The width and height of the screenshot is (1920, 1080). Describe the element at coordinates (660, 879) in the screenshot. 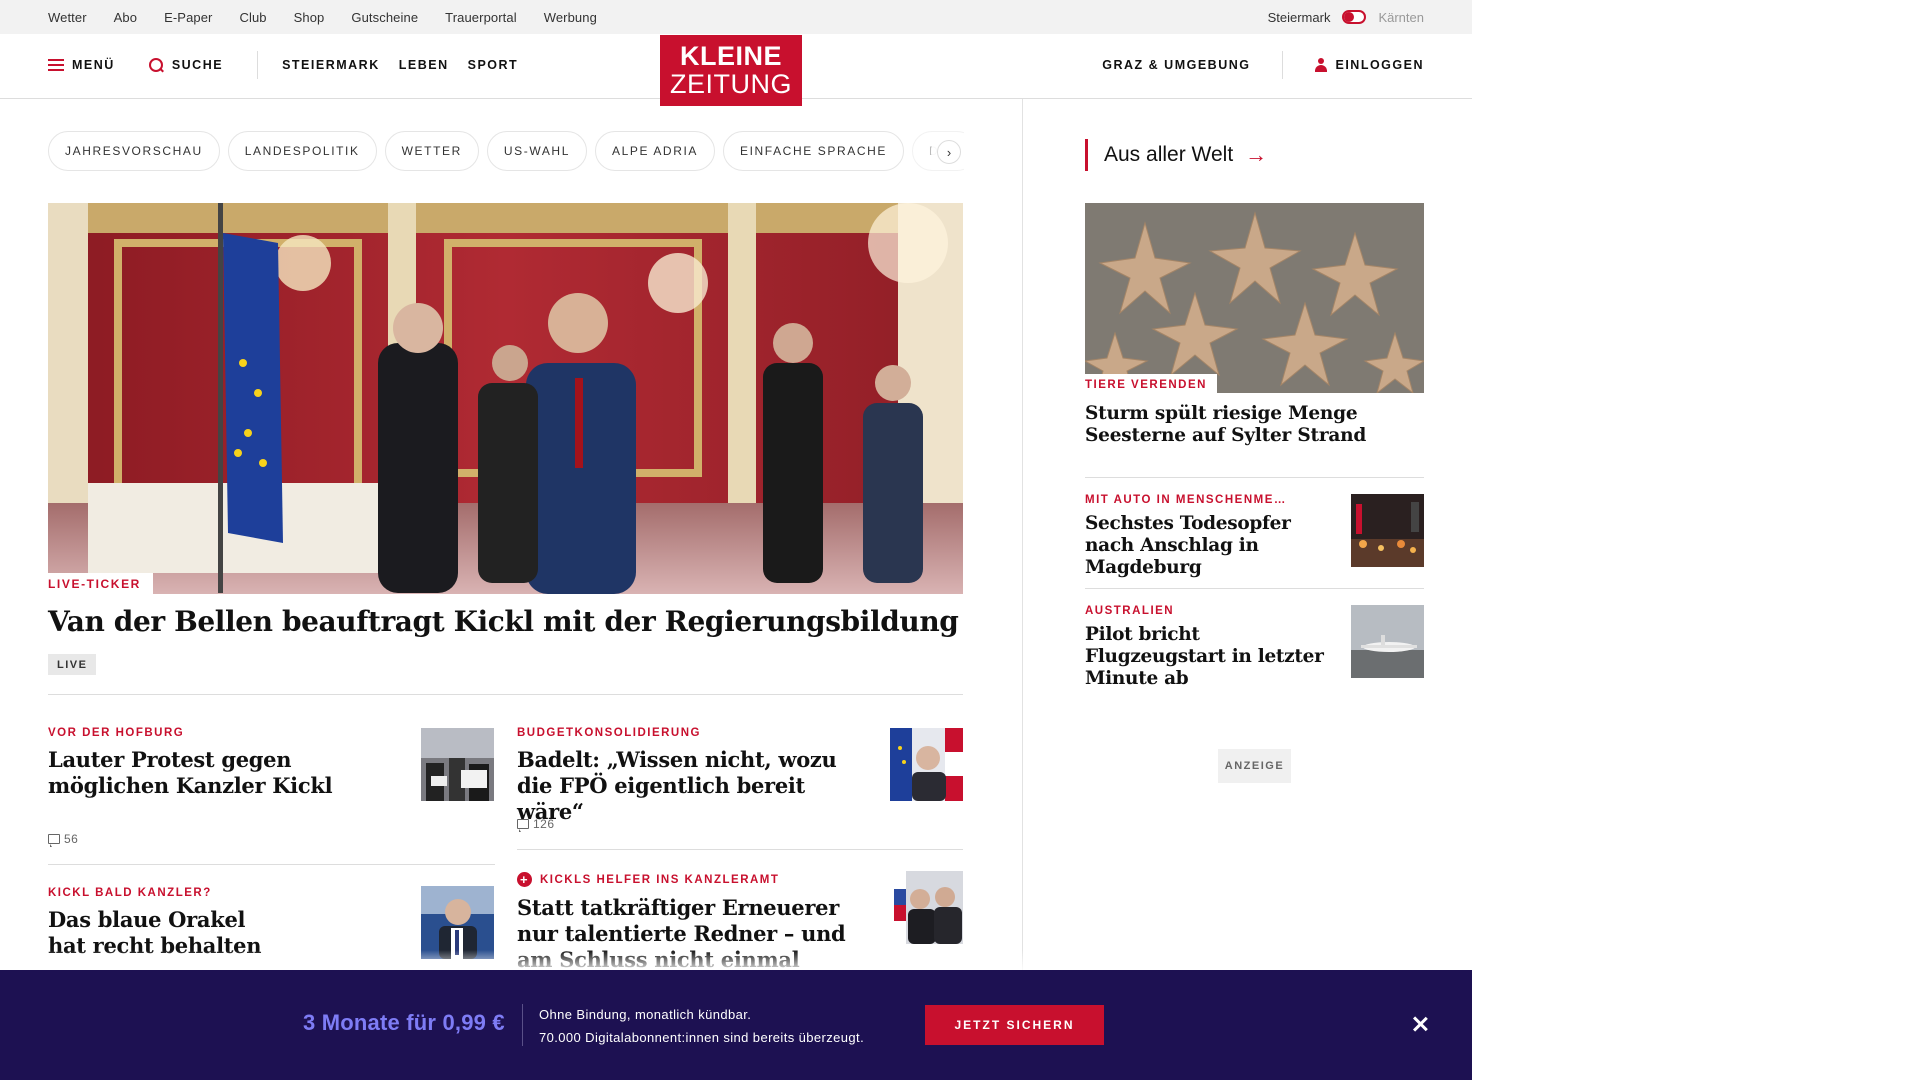

I see `article-kicker-text: KICKLS HELFER INS KANZLERAMT` at that location.